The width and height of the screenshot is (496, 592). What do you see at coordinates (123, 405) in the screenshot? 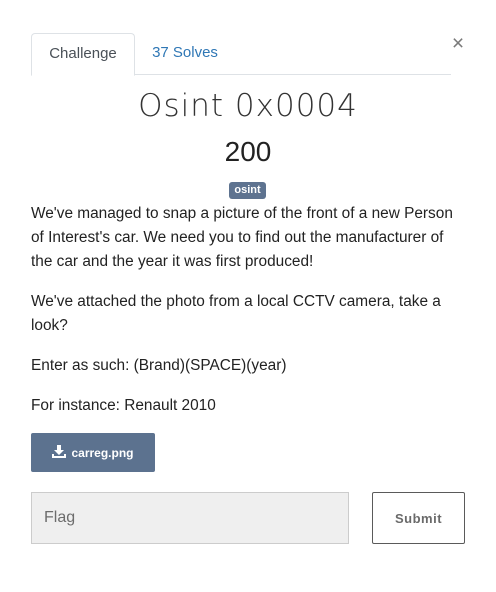
I see `description-paragraph: For instance: Renault 2010` at bounding box center [123, 405].